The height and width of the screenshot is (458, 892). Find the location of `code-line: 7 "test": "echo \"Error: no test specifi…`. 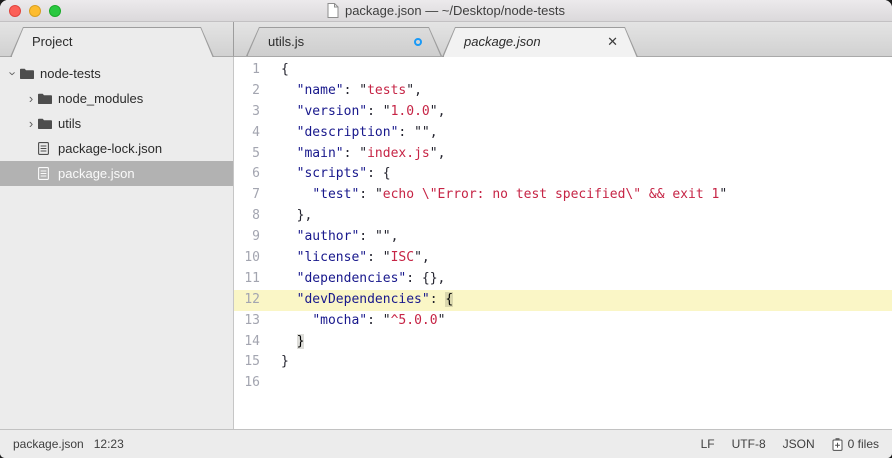

code-line: 7 "test": "echo \"Error: no test specifi… is located at coordinates (563, 195).